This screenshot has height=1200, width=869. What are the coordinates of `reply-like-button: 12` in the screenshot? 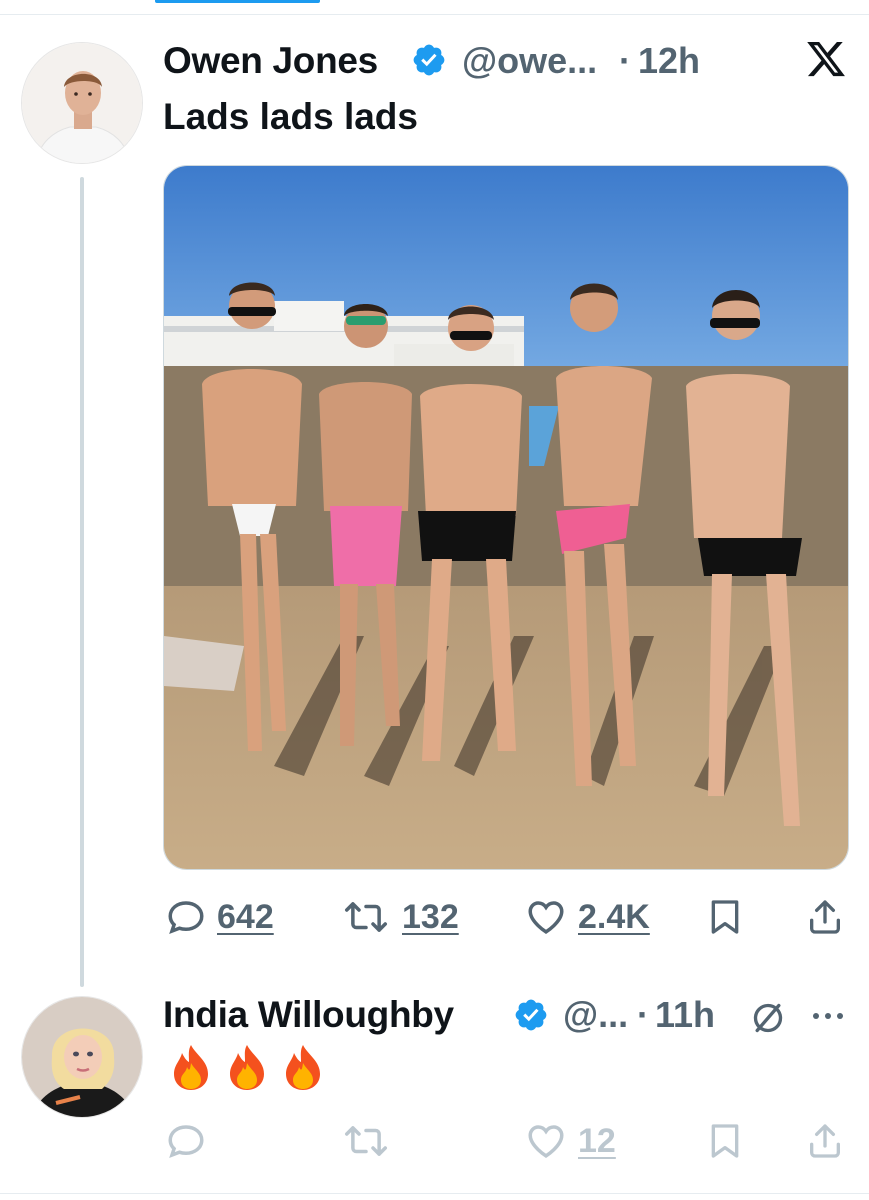 It's located at (570, 1141).